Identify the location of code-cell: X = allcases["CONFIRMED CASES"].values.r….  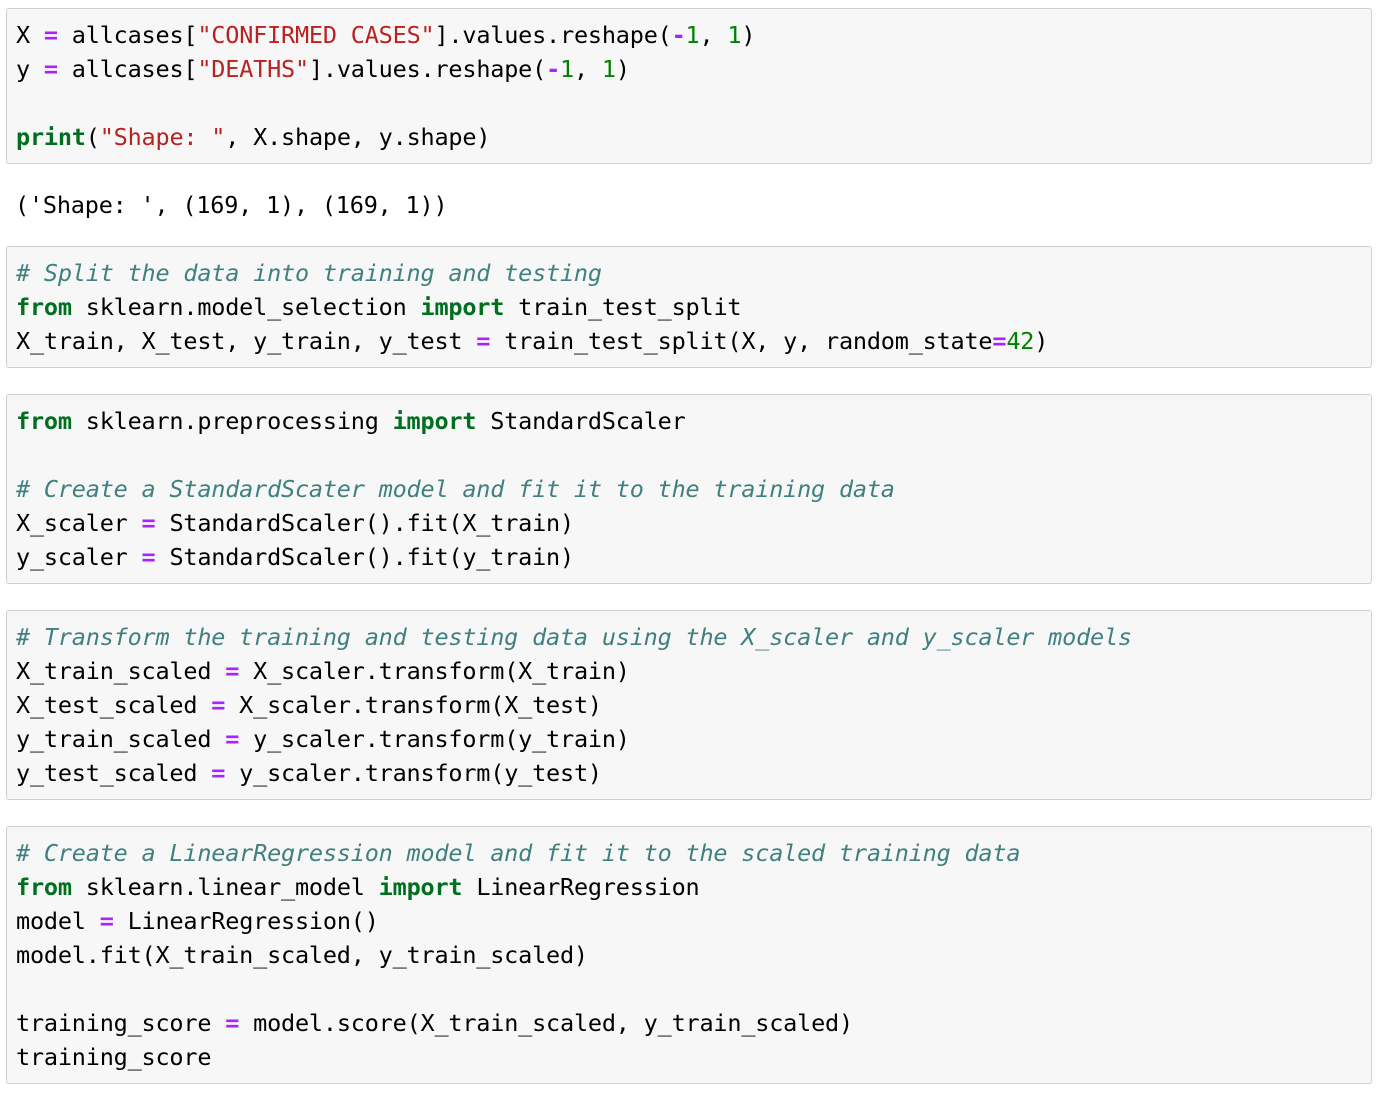
(690, 86).